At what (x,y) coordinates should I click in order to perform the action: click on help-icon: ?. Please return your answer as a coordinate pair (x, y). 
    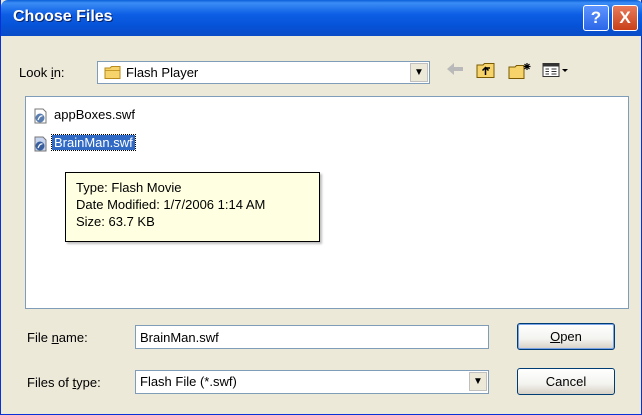
    Looking at the image, I should click on (596, 17).